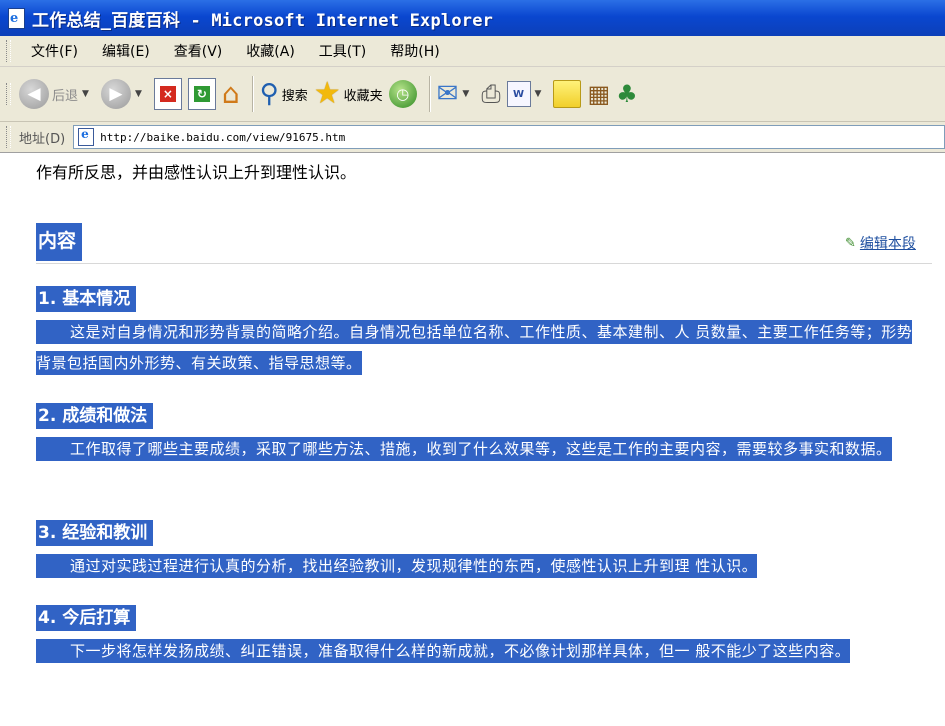 This screenshot has height=726, width=945. I want to click on forward-button: ▶ ▼, so click(124, 94).